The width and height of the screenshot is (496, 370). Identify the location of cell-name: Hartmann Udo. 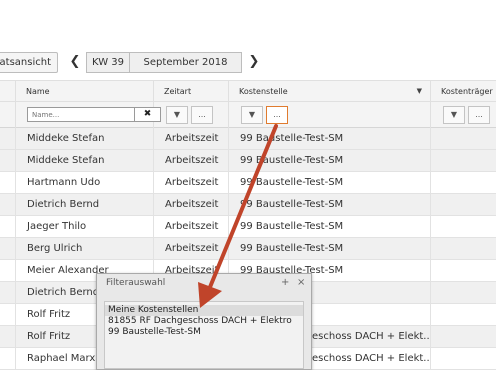
(85, 183).